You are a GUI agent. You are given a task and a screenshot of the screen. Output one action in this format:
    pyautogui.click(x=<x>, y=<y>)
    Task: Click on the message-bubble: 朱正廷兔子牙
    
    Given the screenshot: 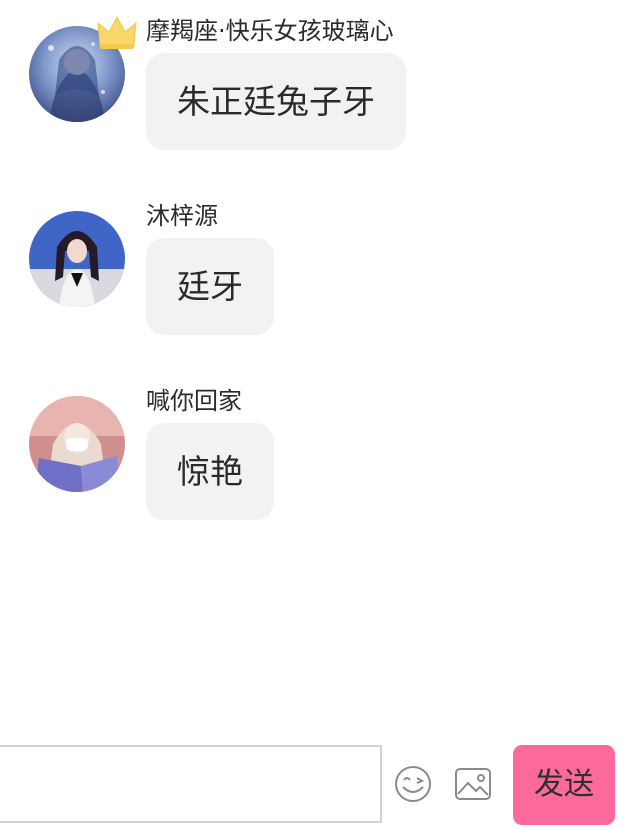 What is the action you would take?
    pyautogui.click(x=276, y=101)
    